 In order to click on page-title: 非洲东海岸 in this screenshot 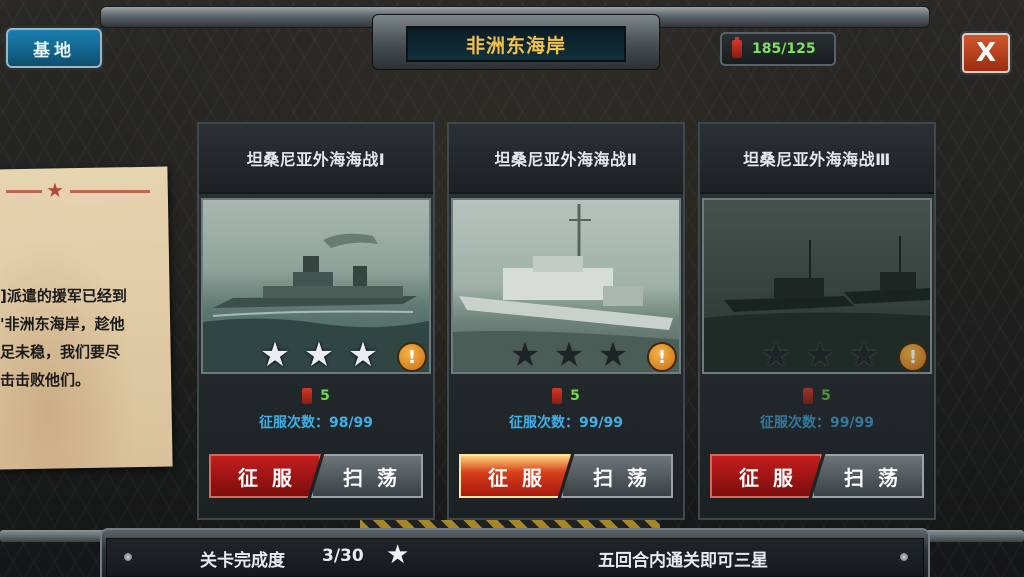, I will do `click(515, 45)`.